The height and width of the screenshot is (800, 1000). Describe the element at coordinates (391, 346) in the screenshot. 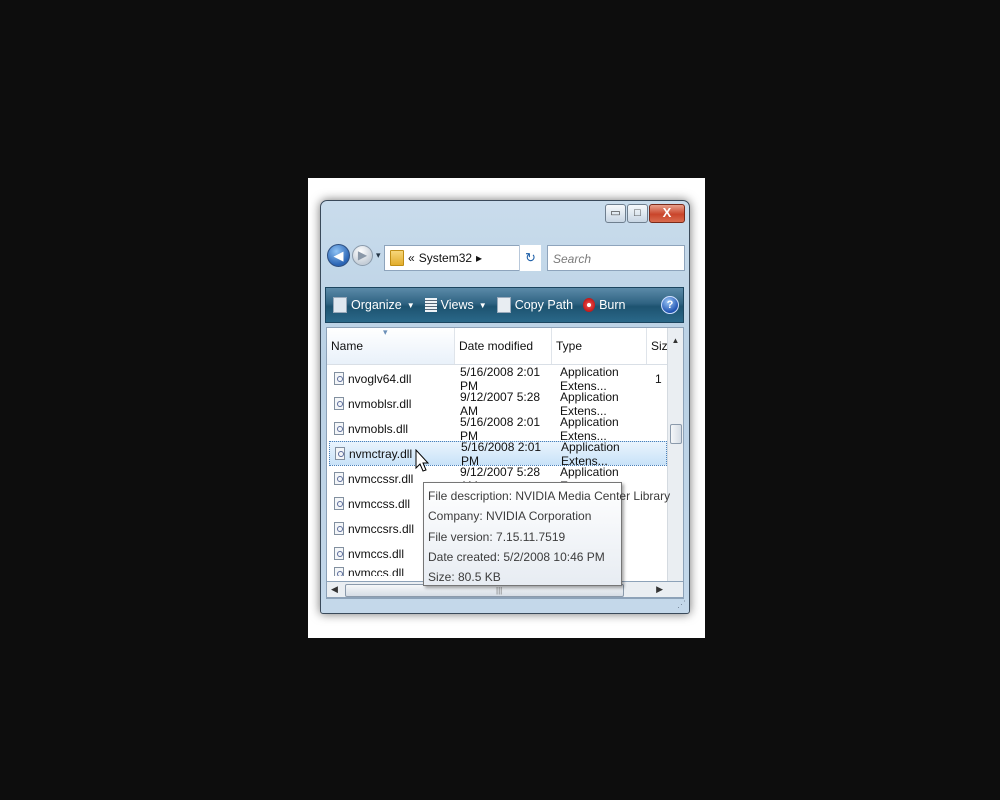

I see `column-header-name: Name` at that location.